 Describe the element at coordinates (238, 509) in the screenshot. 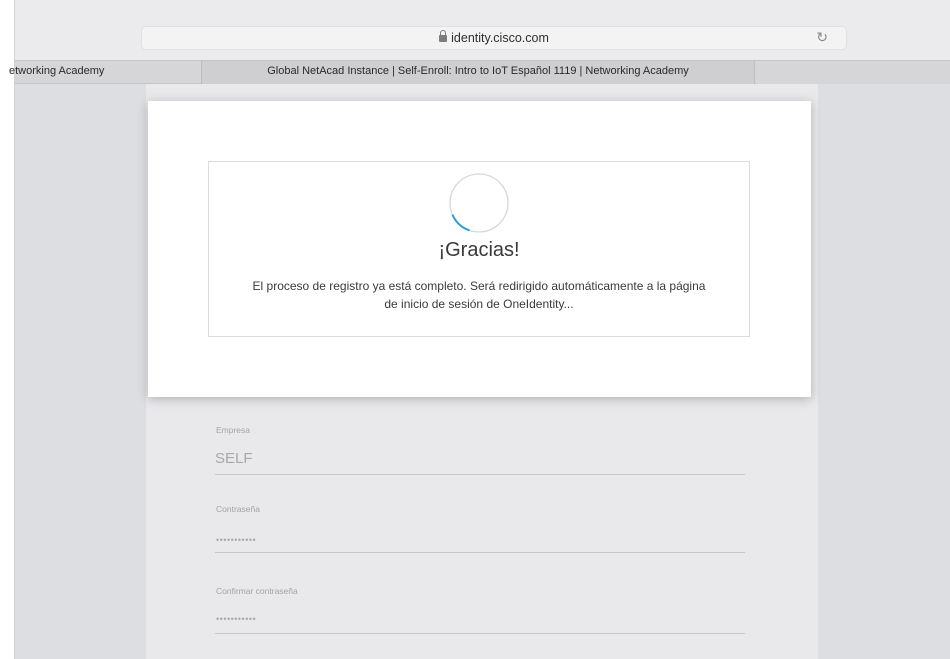

I see `password-label: Contraseña` at that location.